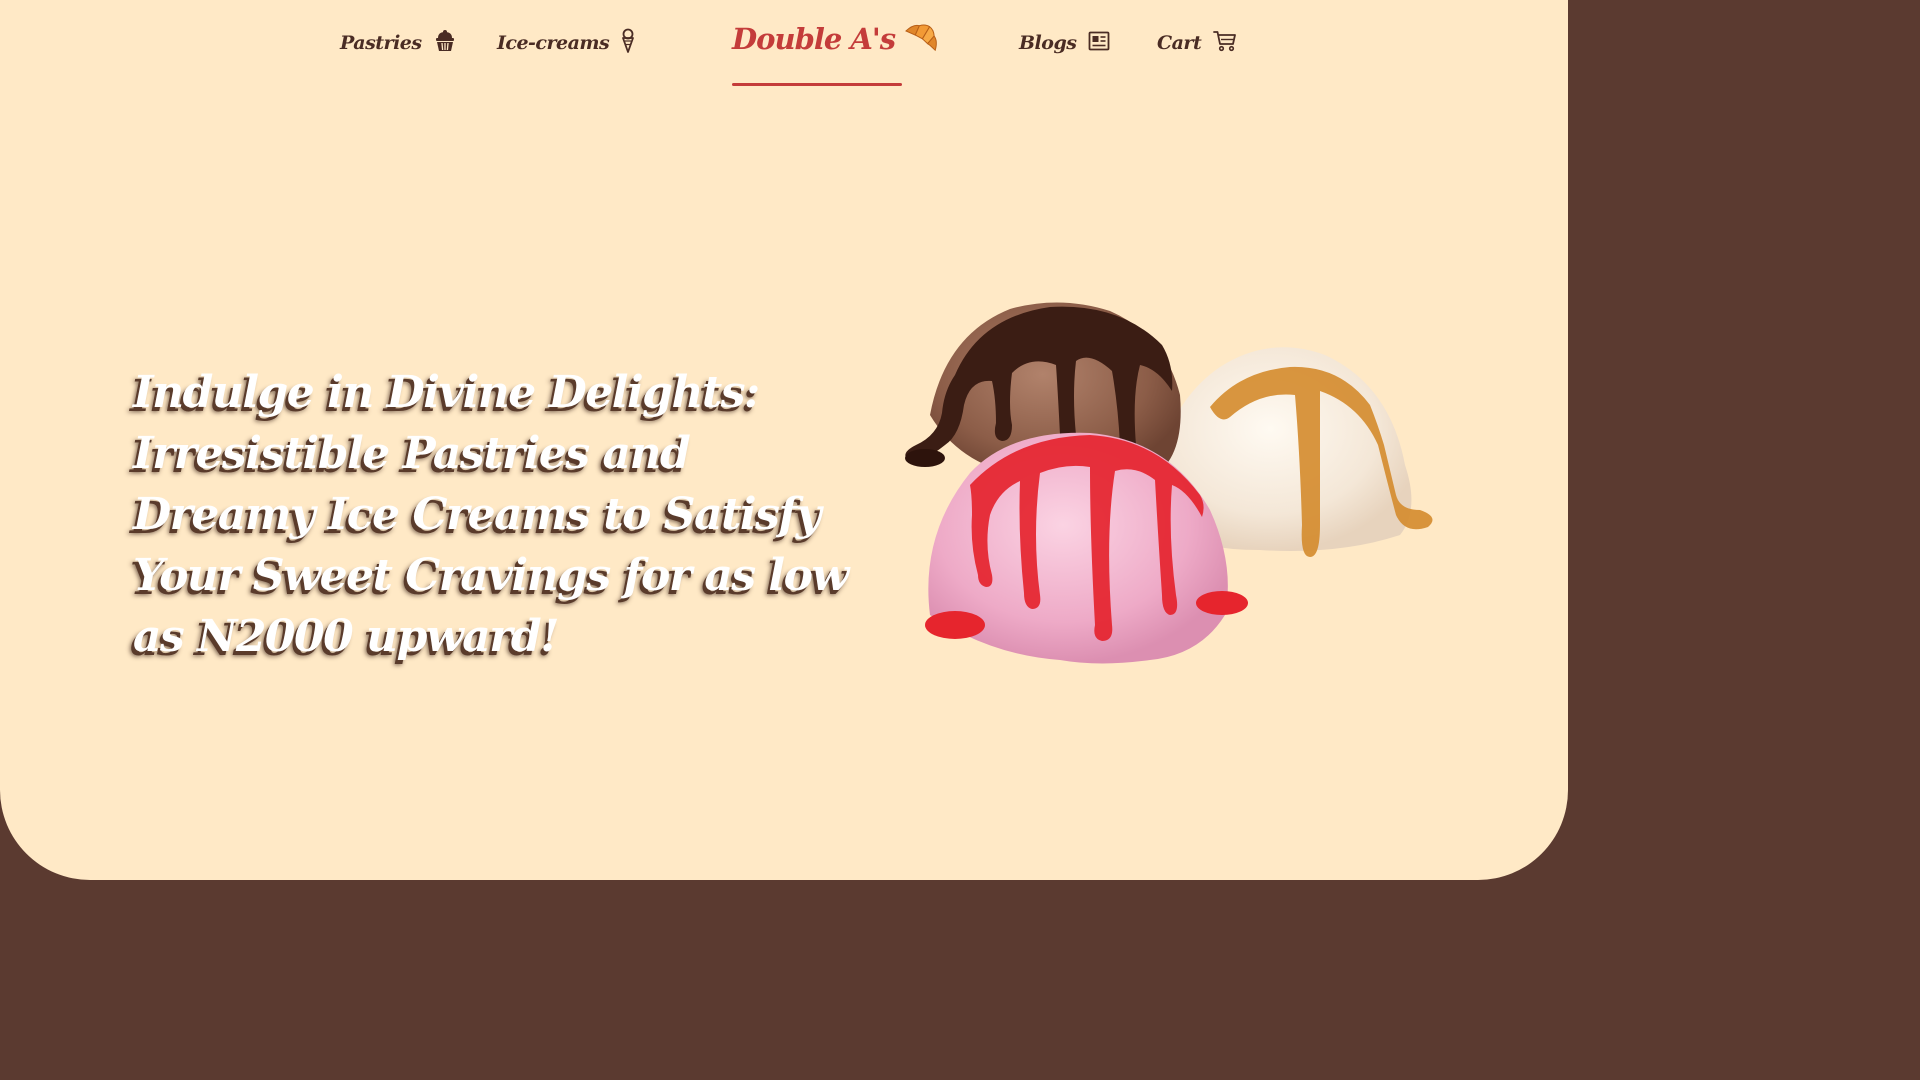 The width and height of the screenshot is (1920, 1080). I want to click on brand-name: Double A's, so click(814, 39).